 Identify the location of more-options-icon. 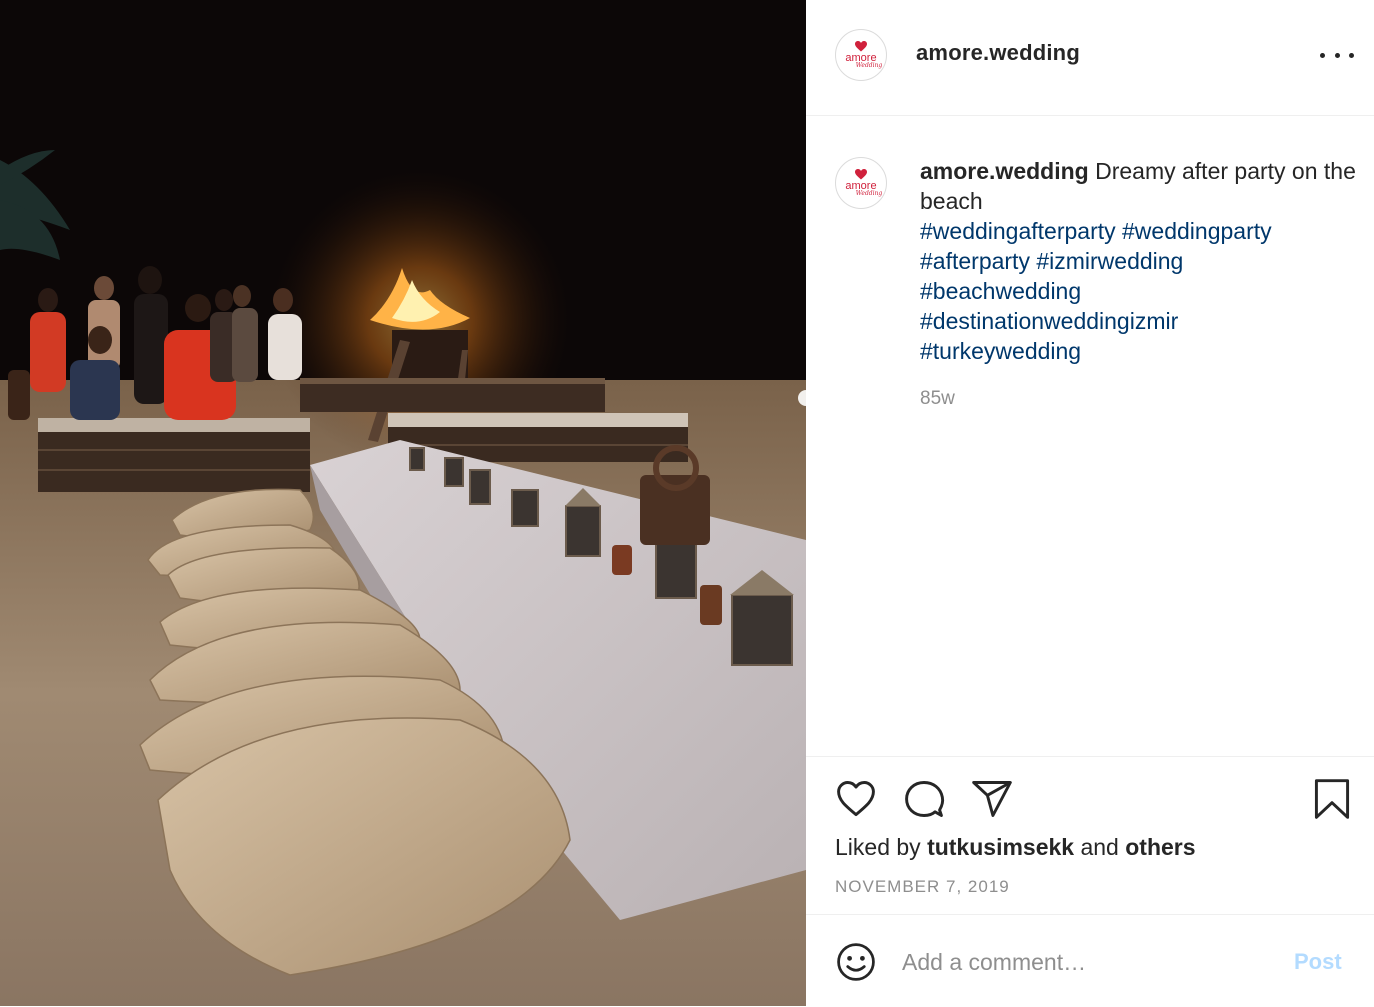
(1337, 55).